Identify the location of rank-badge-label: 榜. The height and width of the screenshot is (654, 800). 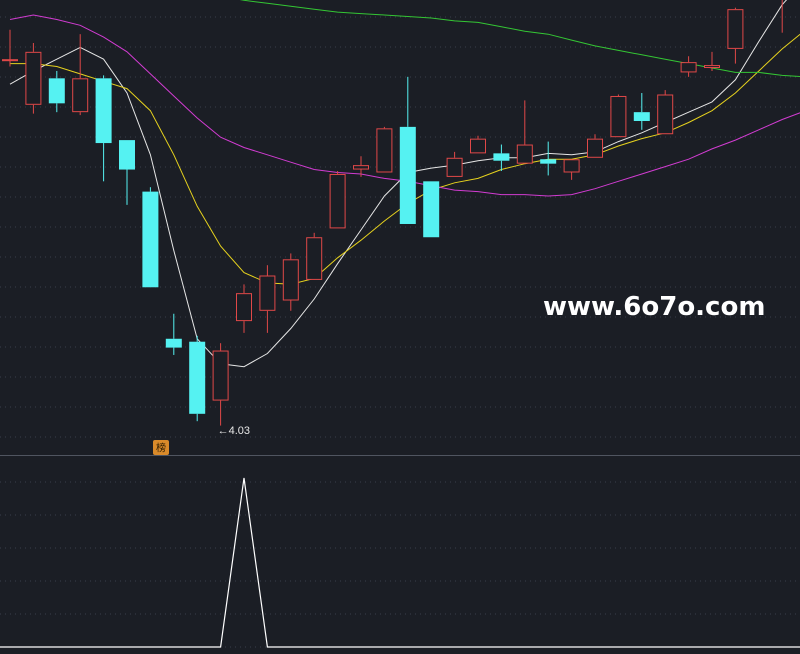
(161, 448).